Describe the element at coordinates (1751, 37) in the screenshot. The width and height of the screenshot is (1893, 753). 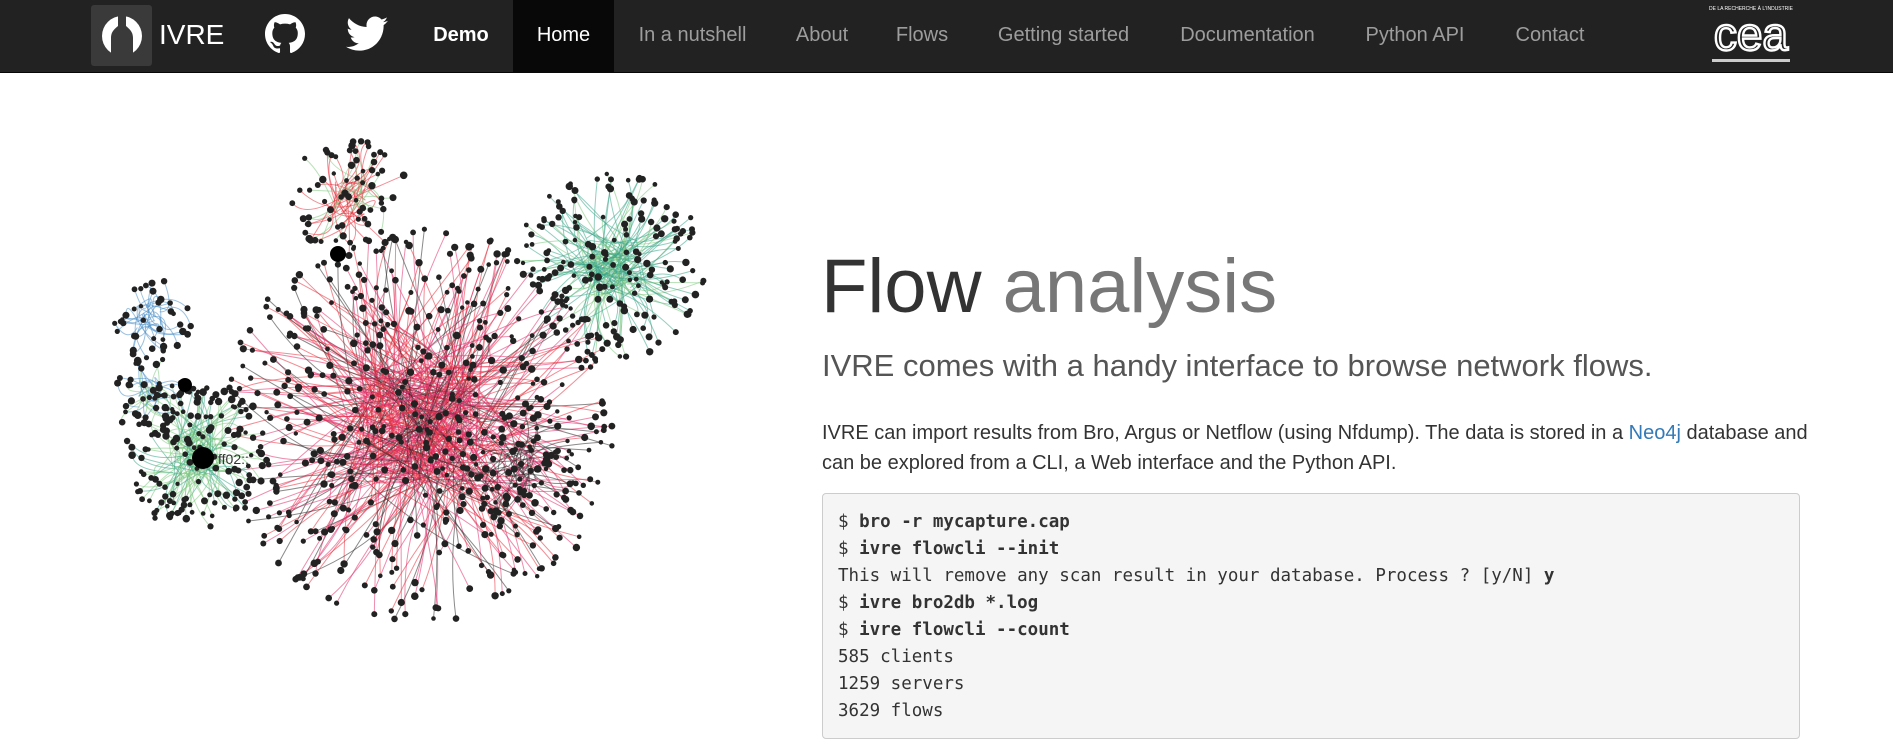
I see `cea-logo: DE LA RECHERCHE À L'INDUSTRIE cea` at that location.